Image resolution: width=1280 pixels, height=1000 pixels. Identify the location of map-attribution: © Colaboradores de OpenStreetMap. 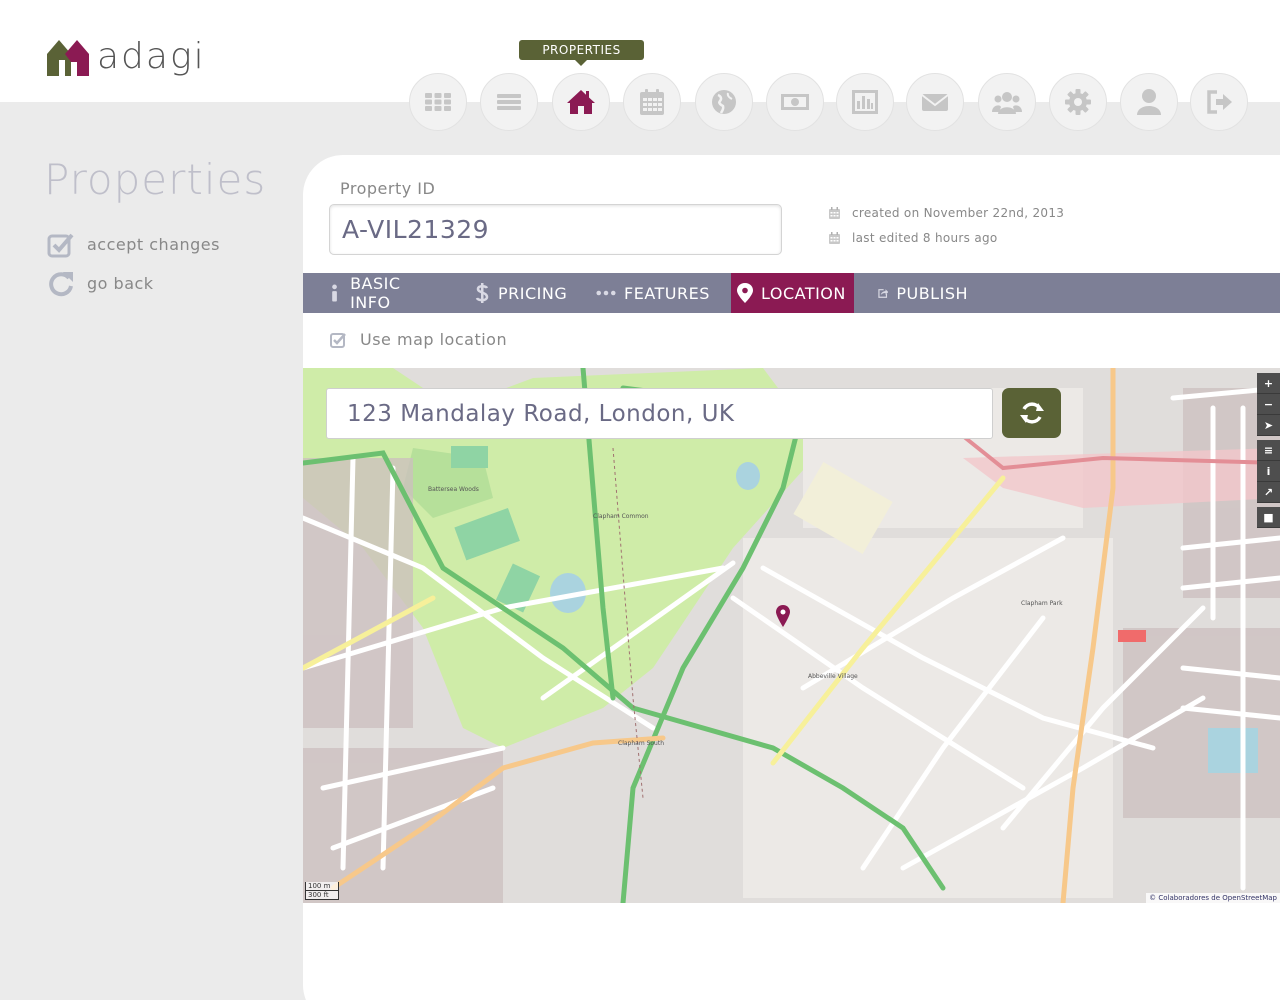
(1213, 898).